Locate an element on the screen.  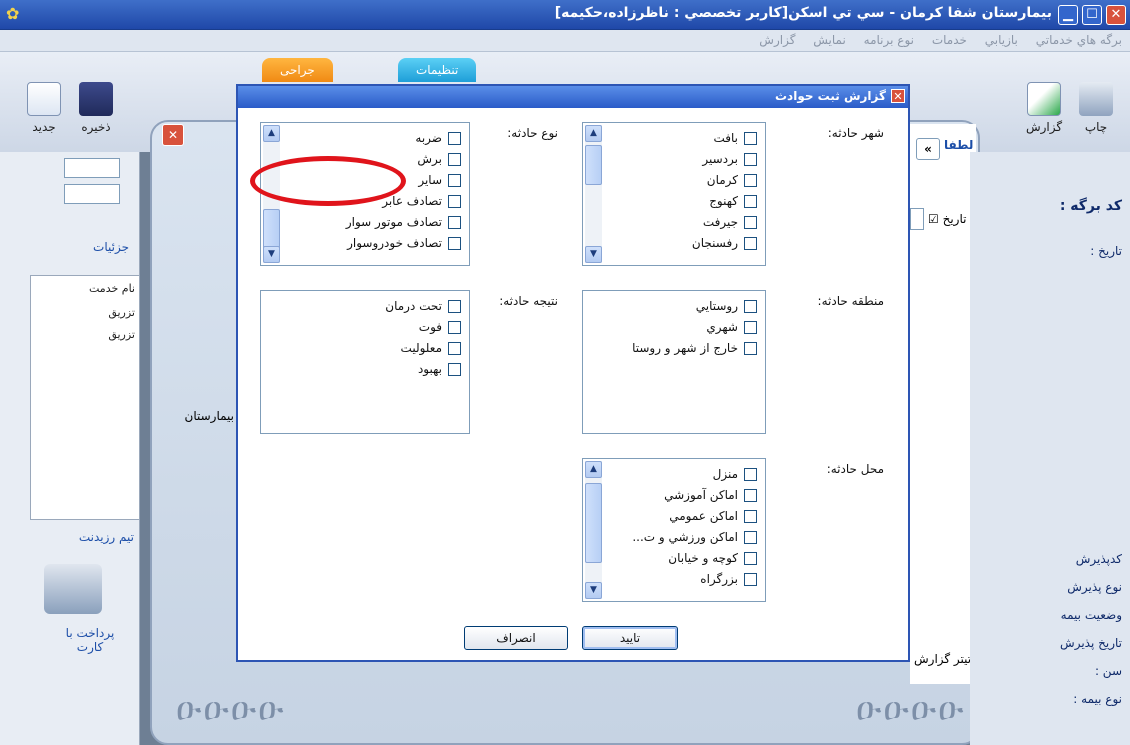
city-item: بافت is located at coordinates (735, 140).